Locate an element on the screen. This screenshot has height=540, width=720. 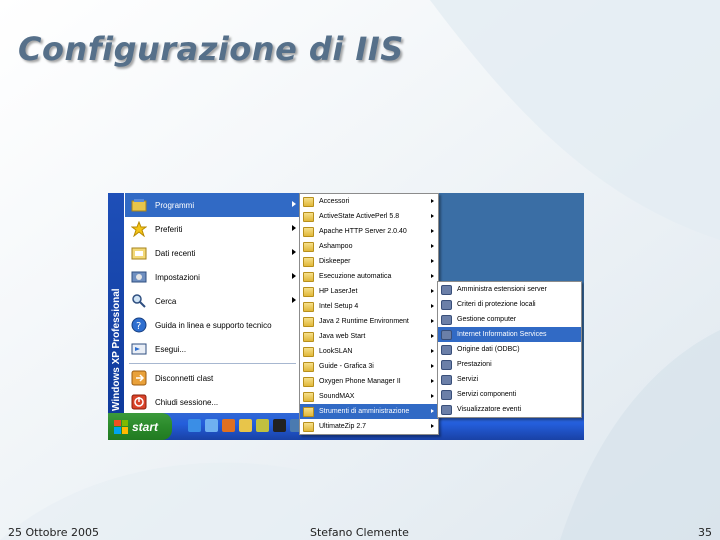
program-item: Ashampoo is located at coordinates (369, 246).